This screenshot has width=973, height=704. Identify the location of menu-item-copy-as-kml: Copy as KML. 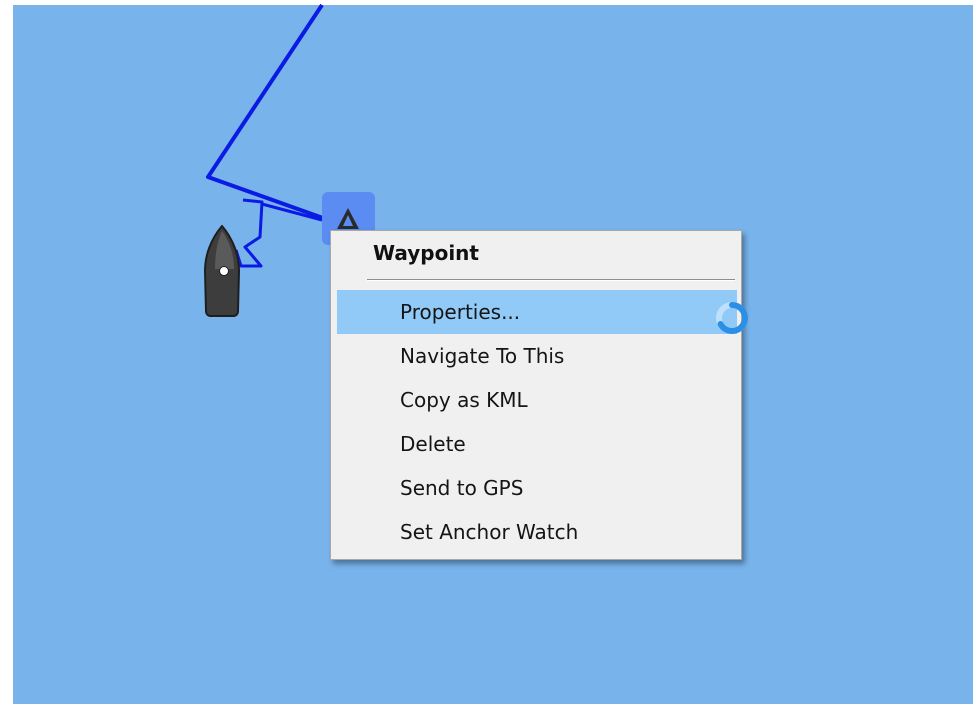
(537, 400).